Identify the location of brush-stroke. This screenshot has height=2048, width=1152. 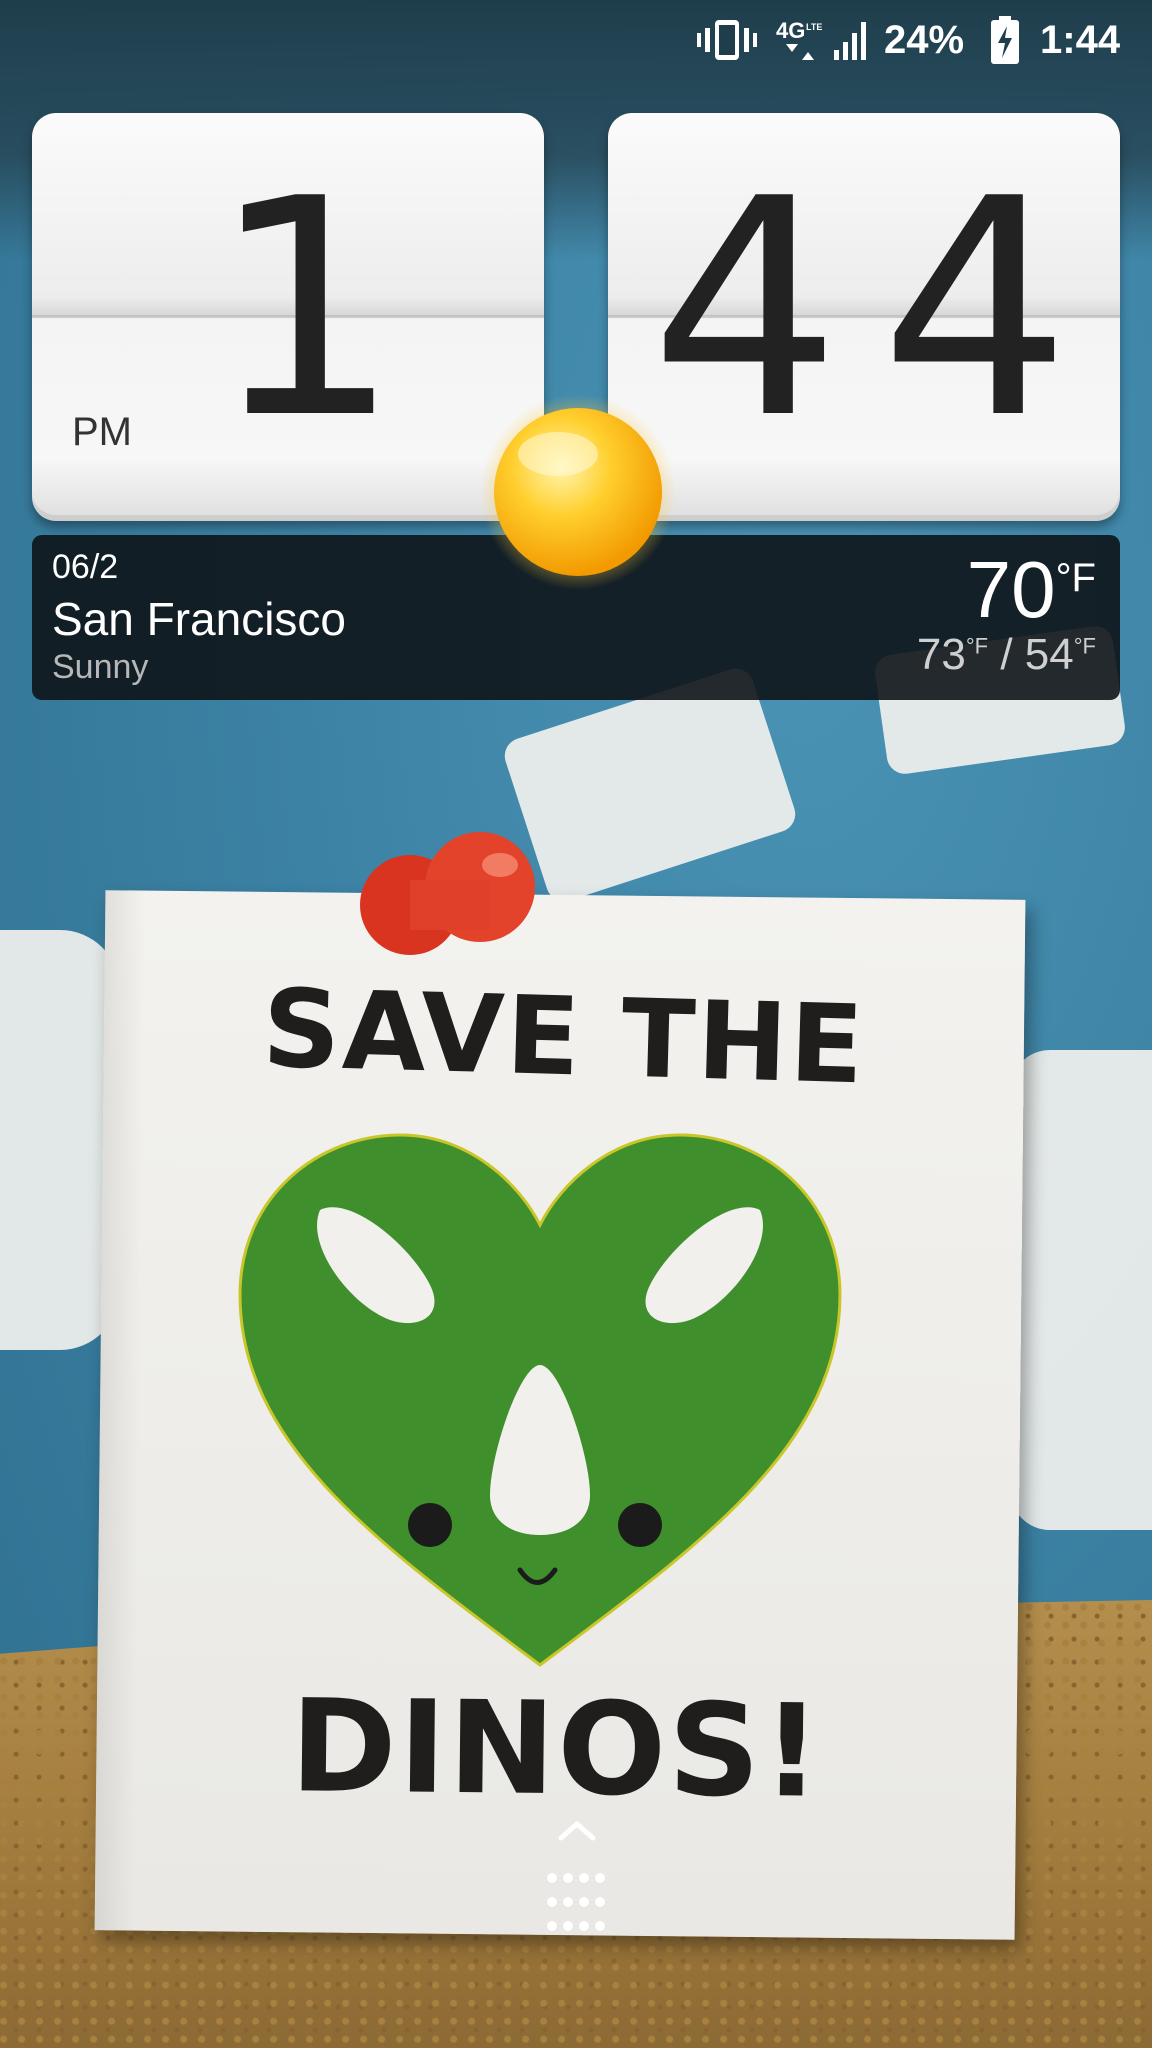
(1081, 1290).